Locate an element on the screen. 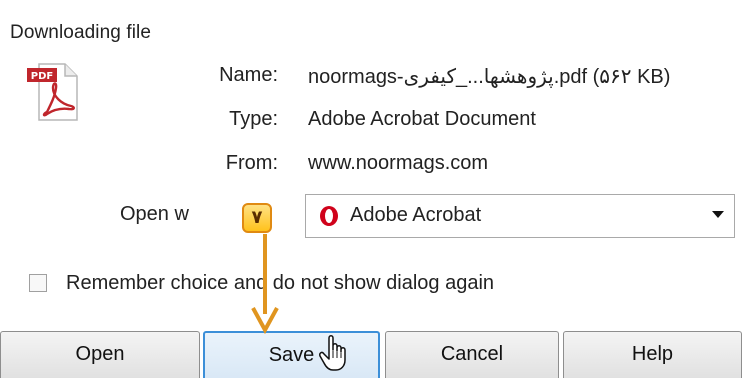  source-value: www.noormags.com is located at coordinates (398, 163).